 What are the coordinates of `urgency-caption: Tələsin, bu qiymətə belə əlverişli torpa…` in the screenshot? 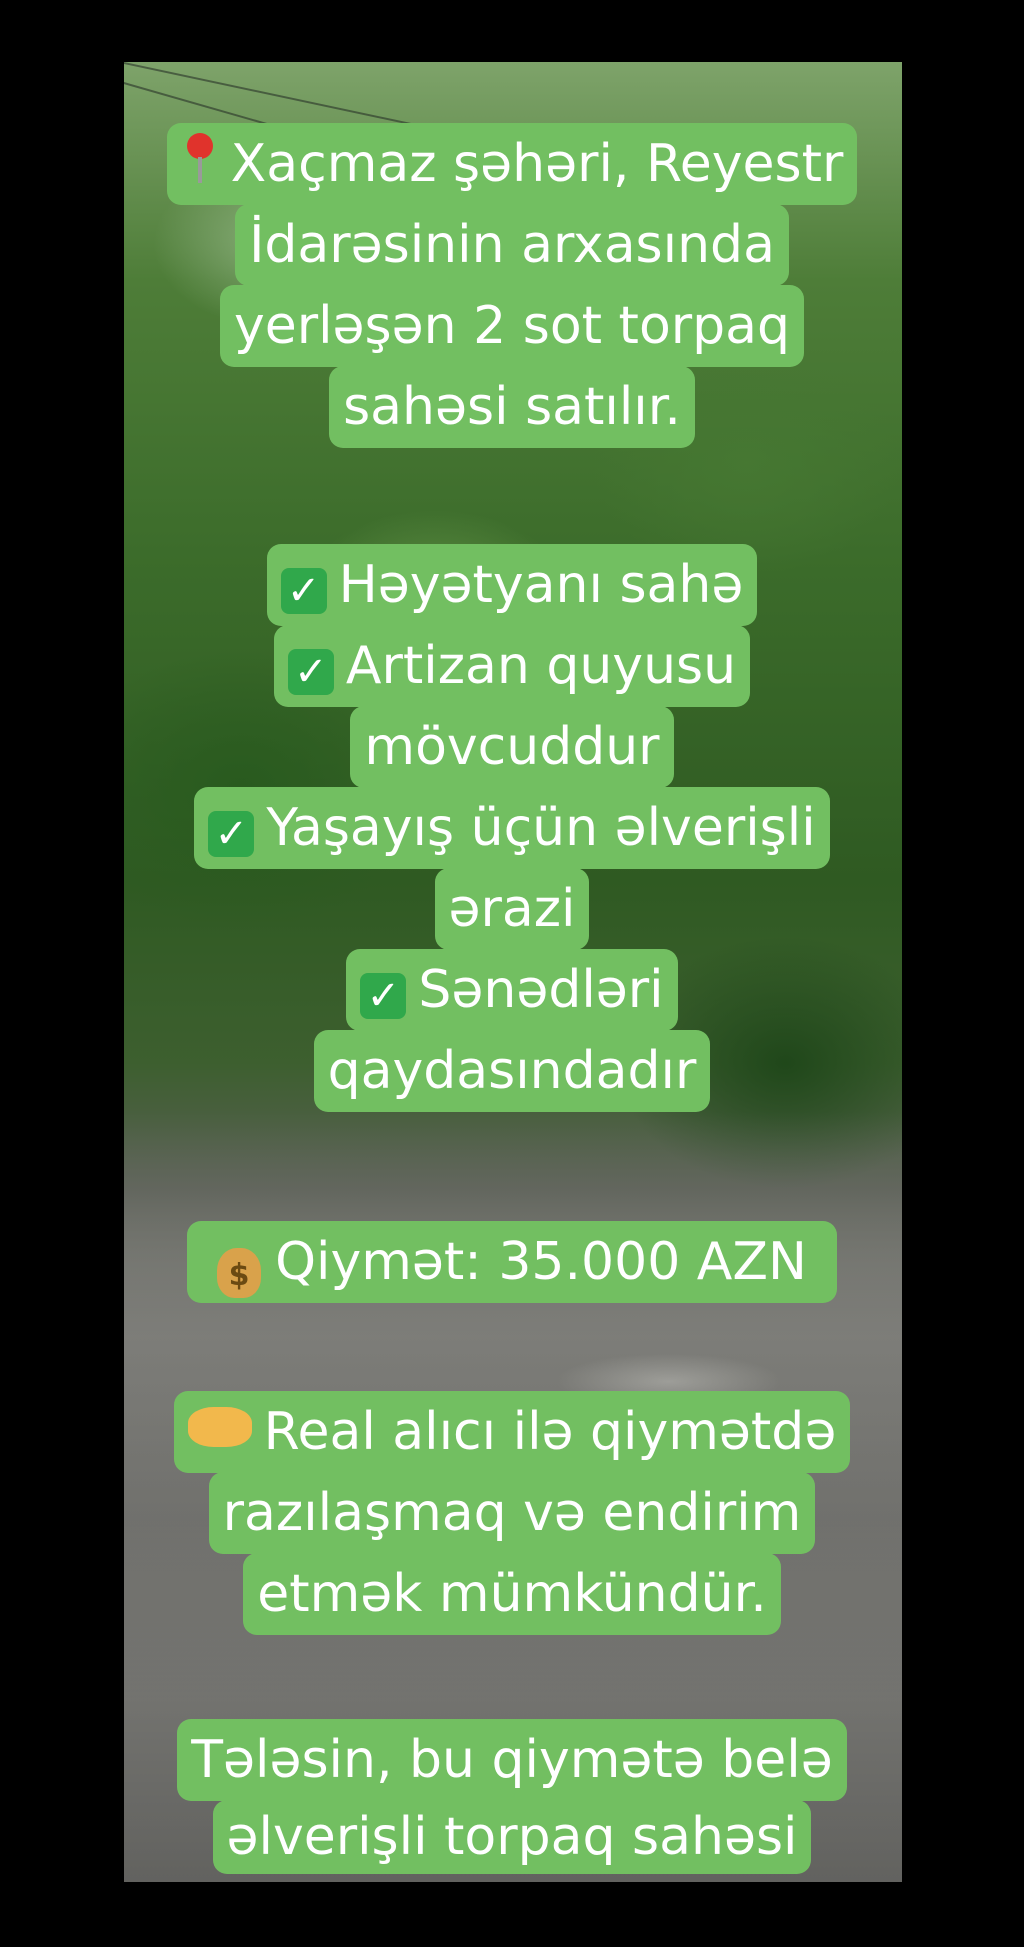 It's located at (512, 1796).